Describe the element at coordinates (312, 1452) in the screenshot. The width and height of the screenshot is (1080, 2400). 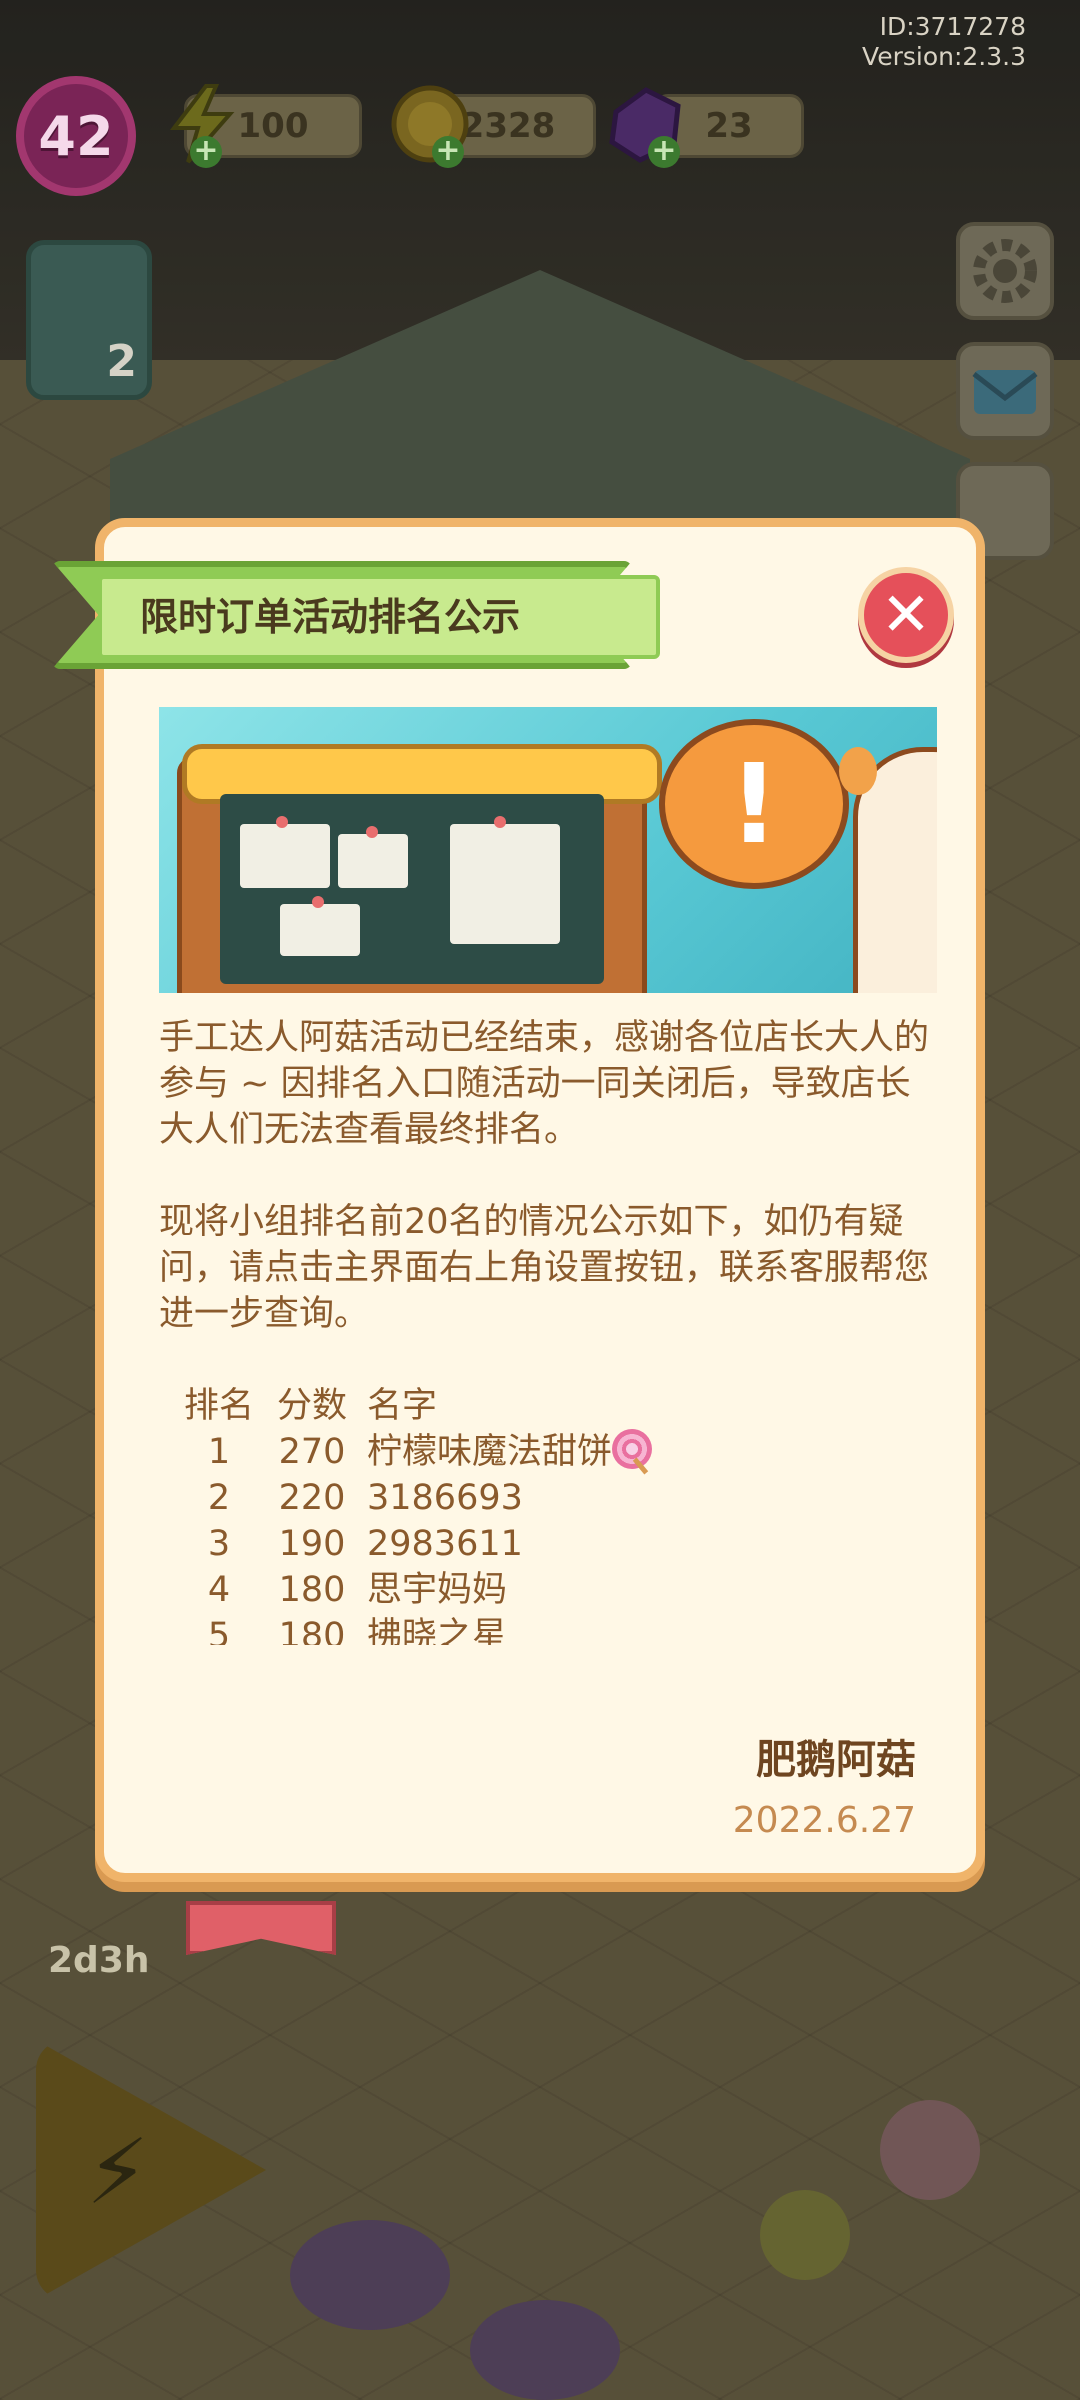
I see `score-cell: 270` at that location.